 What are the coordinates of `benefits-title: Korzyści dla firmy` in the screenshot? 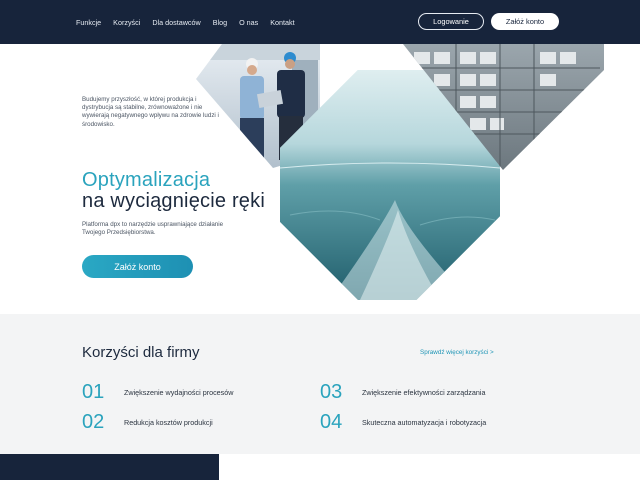 It's located at (141, 352).